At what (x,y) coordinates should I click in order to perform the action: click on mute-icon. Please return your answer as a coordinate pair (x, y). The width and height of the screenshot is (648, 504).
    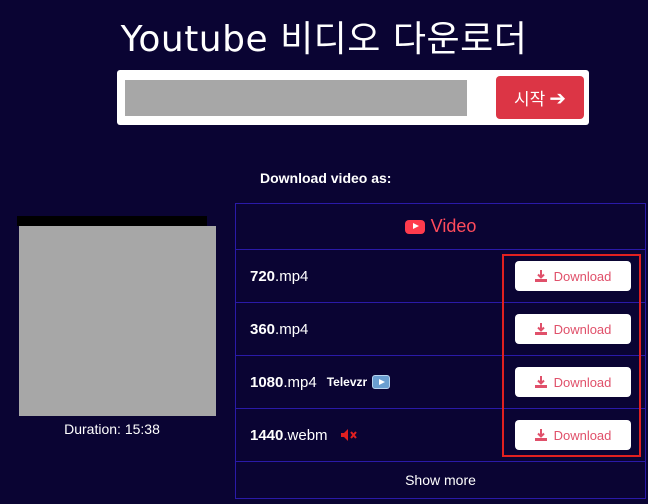
    Looking at the image, I should click on (348, 435).